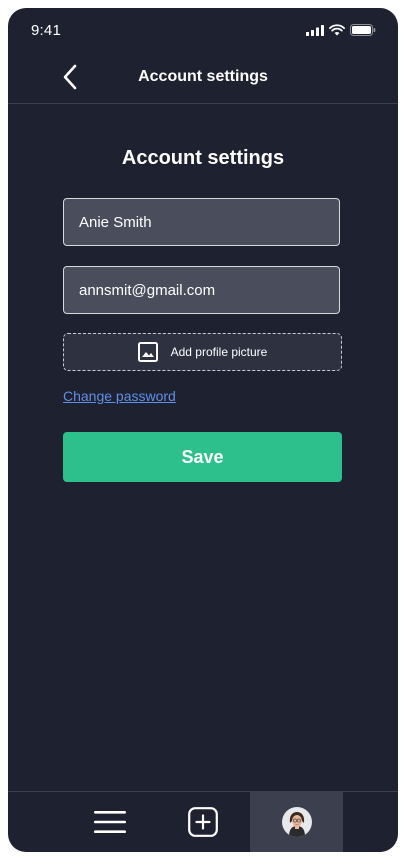  I want to click on avatar, so click(296, 822).